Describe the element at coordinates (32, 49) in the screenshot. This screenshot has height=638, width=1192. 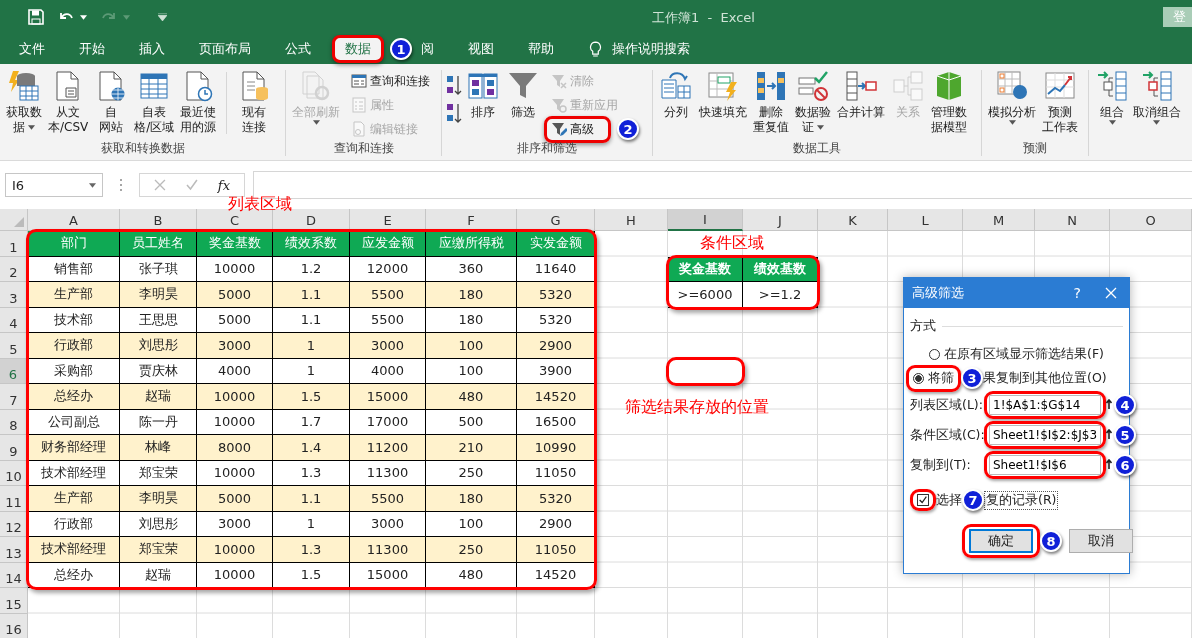
I see `menu-tab: 文件` at that location.